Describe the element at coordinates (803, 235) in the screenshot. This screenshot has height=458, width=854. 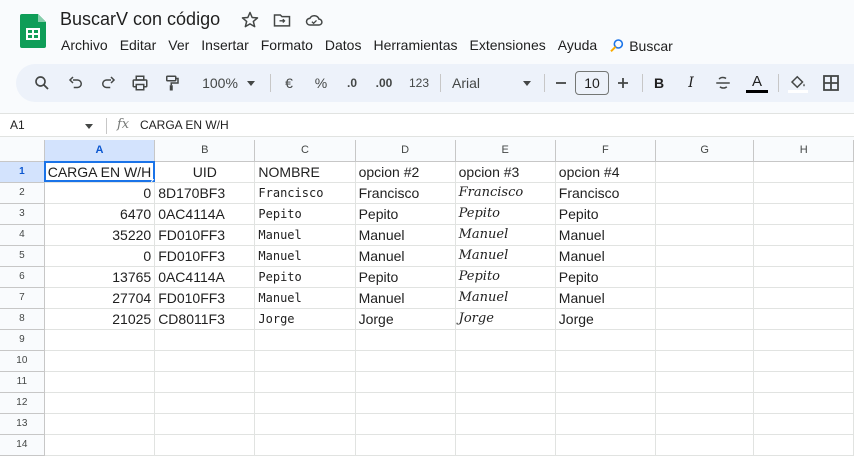
I see `cell-h4` at that location.